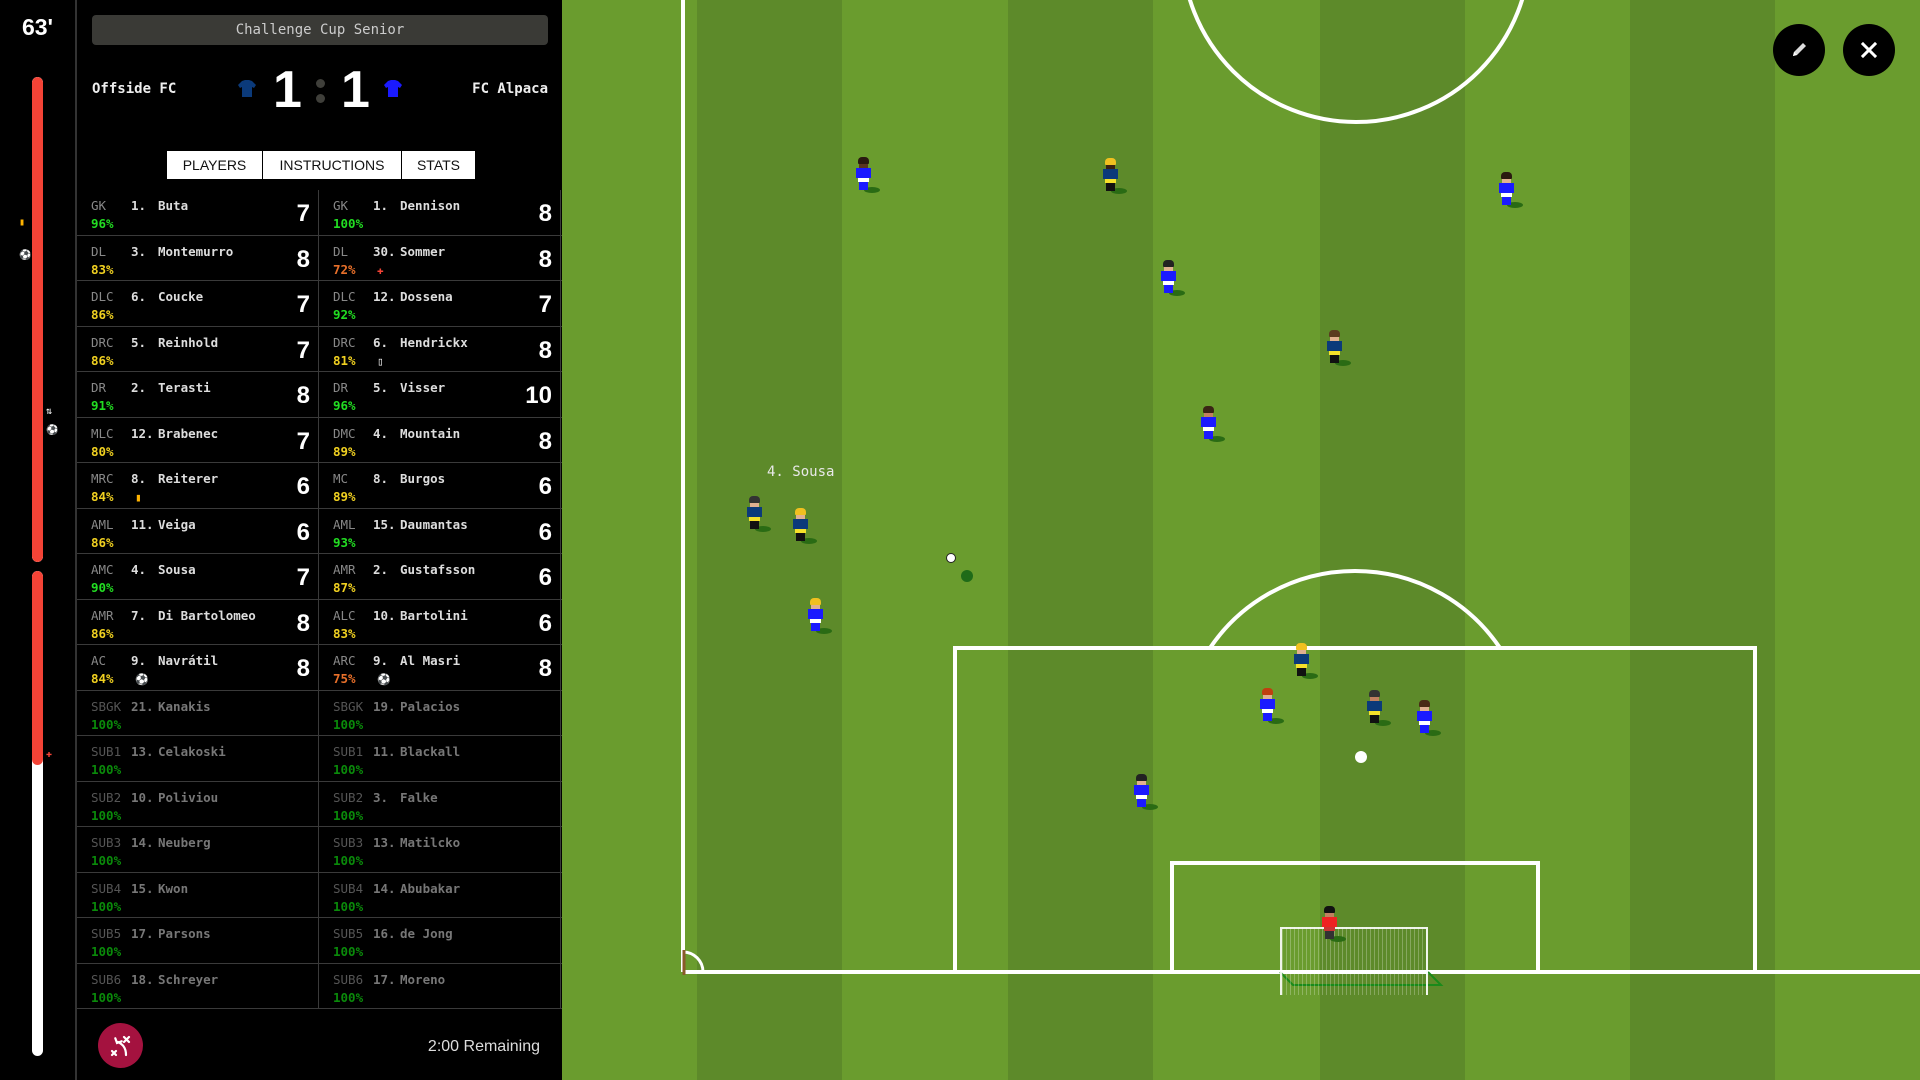 The width and height of the screenshot is (1920, 1080). What do you see at coordinates (440, 348) in the screenshot?
I see `away-player-row: DRC 81% 6. Hendrickx 8 ▯` at bounding box center [440, 348].